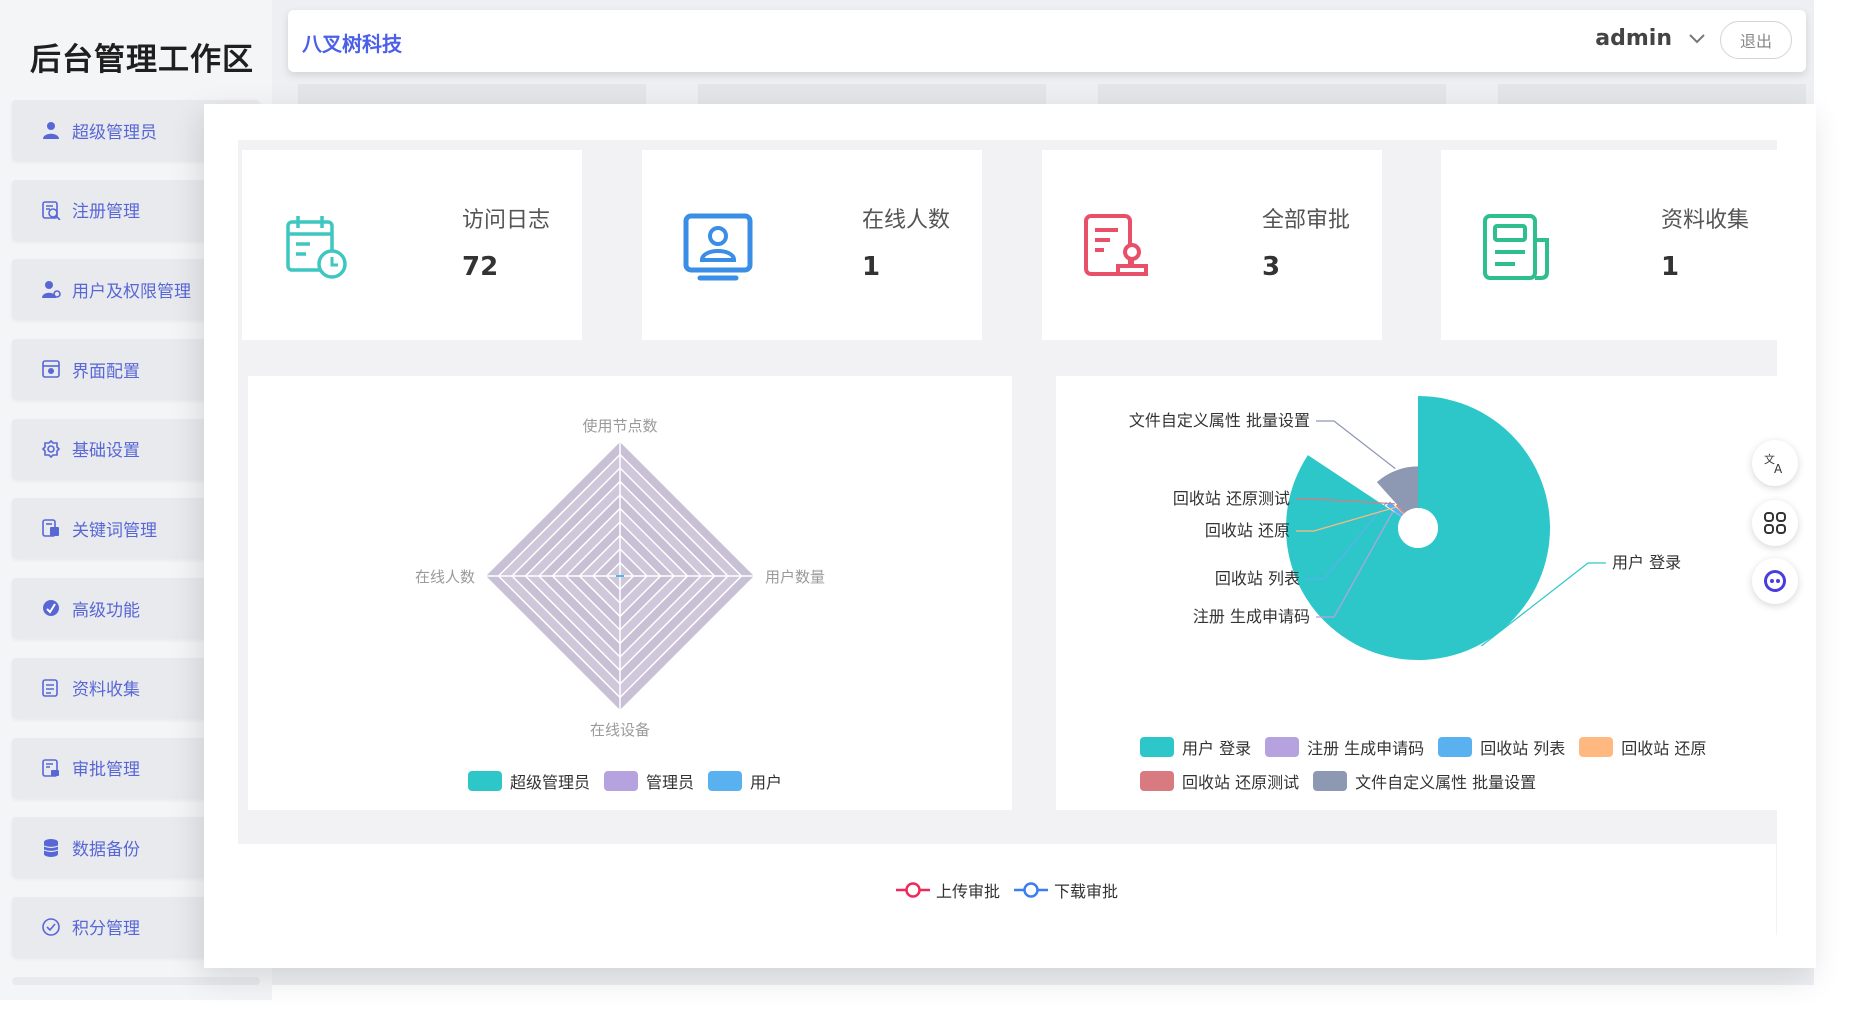  I want to click on sidebar-item-partial, so click(136, 980).